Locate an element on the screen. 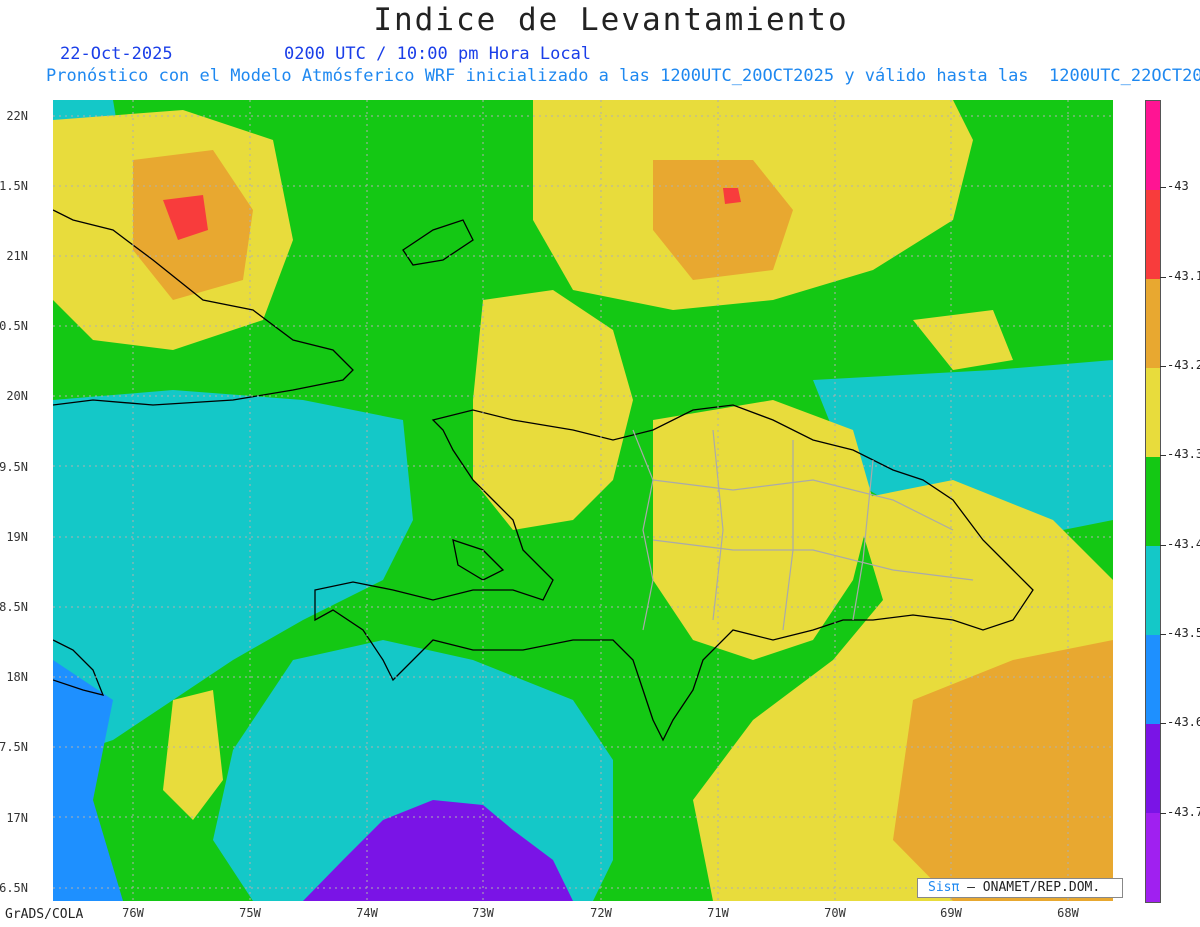  field-red-north is located at coordinates (732, 196).